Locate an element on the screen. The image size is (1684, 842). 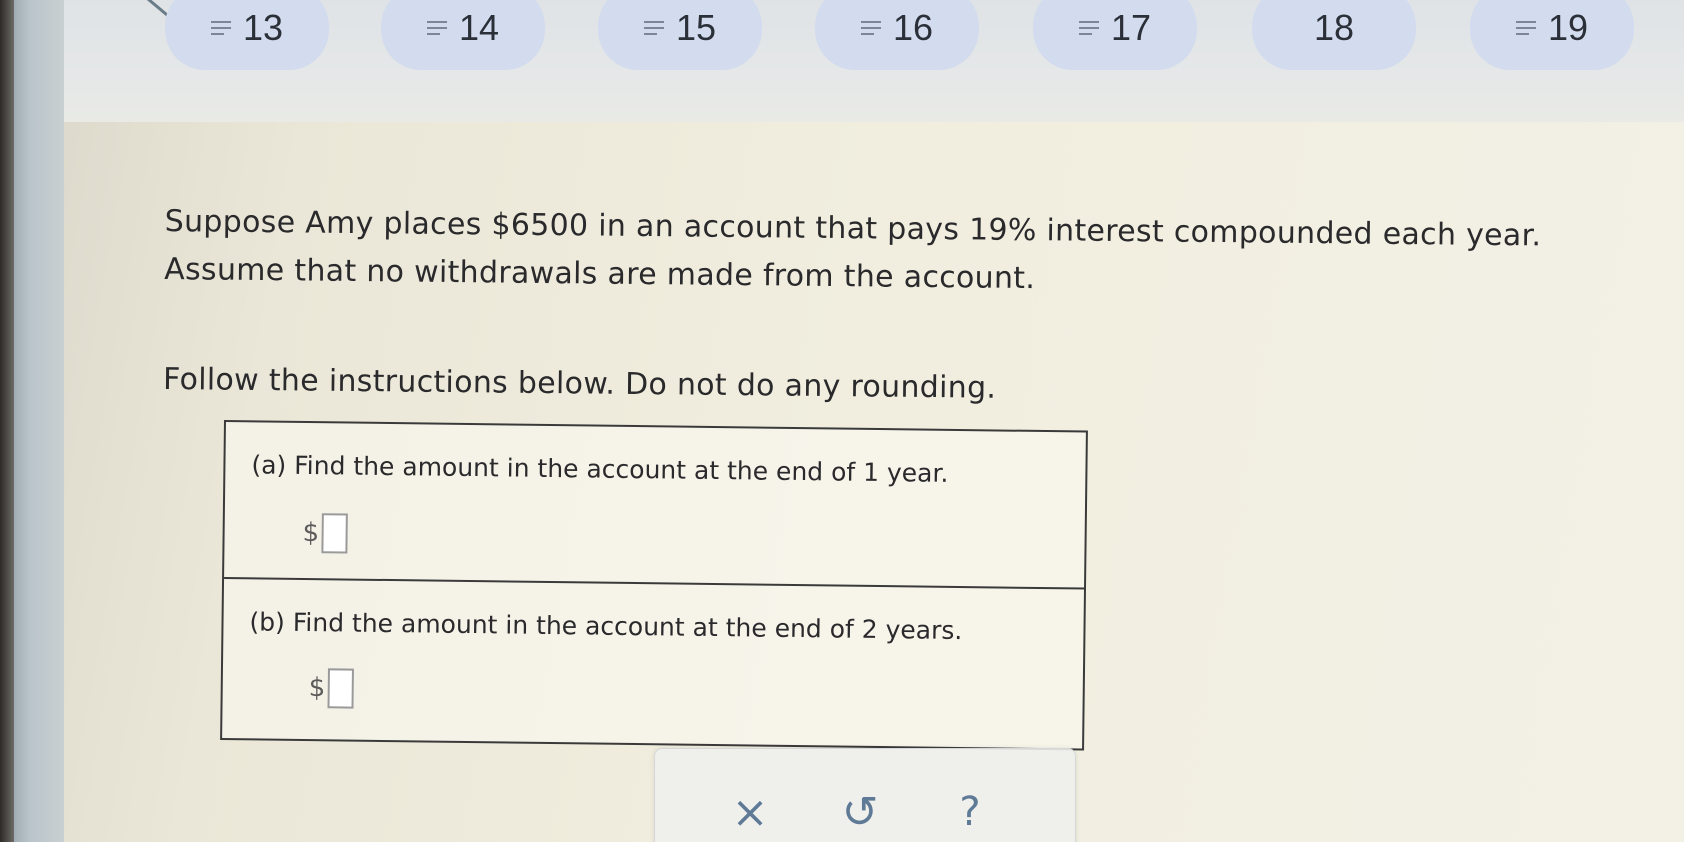
answer-toolbar: × ↺ ? is located at coordinates (865, 795).